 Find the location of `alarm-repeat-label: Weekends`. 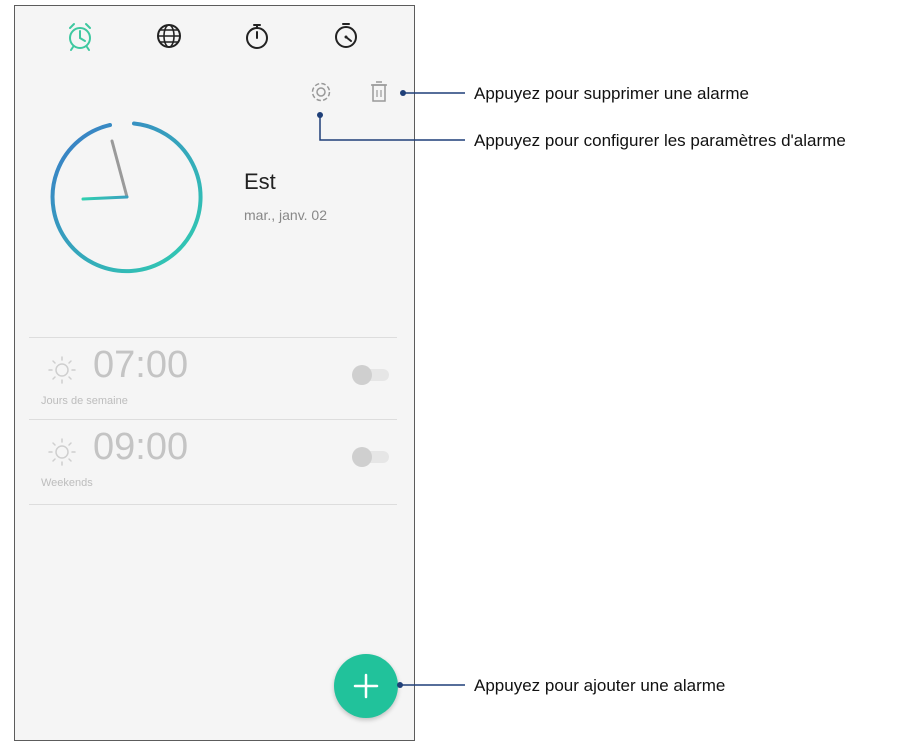

alarm-repeat-label: Weekends is located at coordinates (67, 483).